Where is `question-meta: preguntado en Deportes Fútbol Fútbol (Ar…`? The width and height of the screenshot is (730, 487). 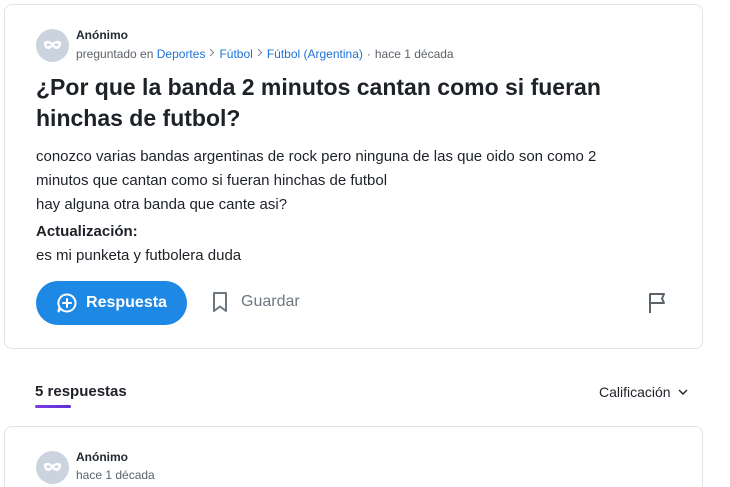 question-meta: preguntado en Deportes Fútbol Fútbol (Ar… is located at coordinates (265, 54).